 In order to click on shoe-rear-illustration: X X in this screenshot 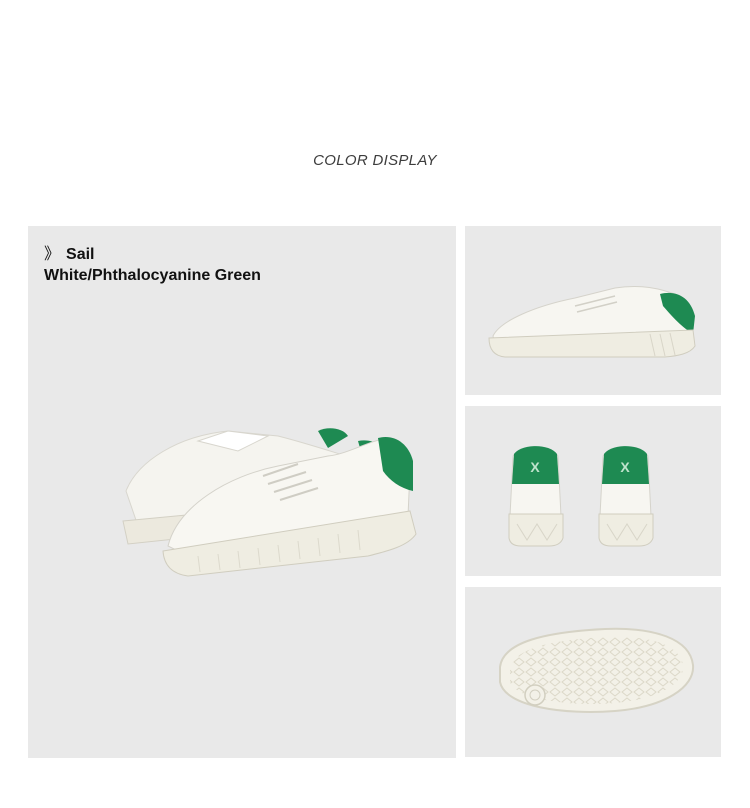, I will do `click(581, 496)`.